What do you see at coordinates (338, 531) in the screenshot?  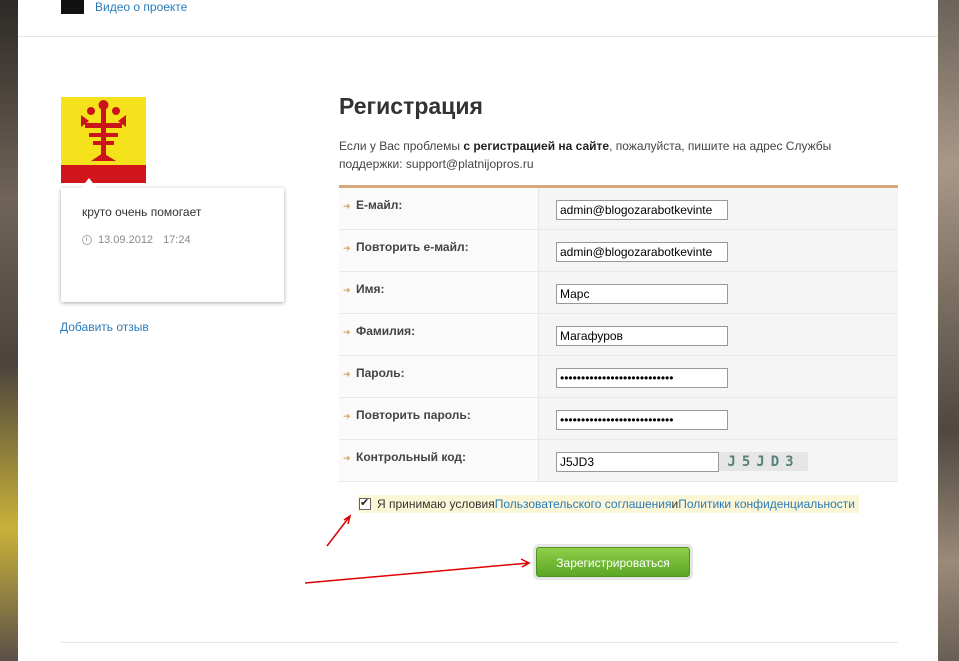 I see `checkbox-annotation-arrow` at bounding box center [338, 531].